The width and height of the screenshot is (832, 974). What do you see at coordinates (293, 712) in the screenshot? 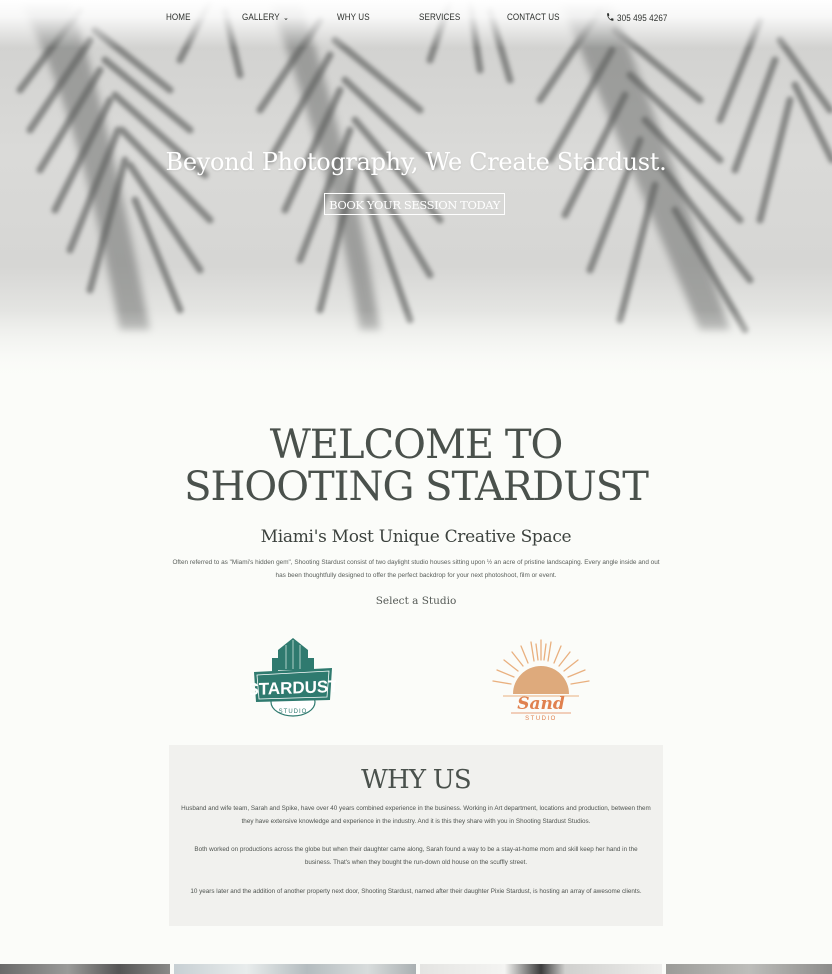
I see `stardust-logo-sub: STUDIO` at bounding box center [293, 712].